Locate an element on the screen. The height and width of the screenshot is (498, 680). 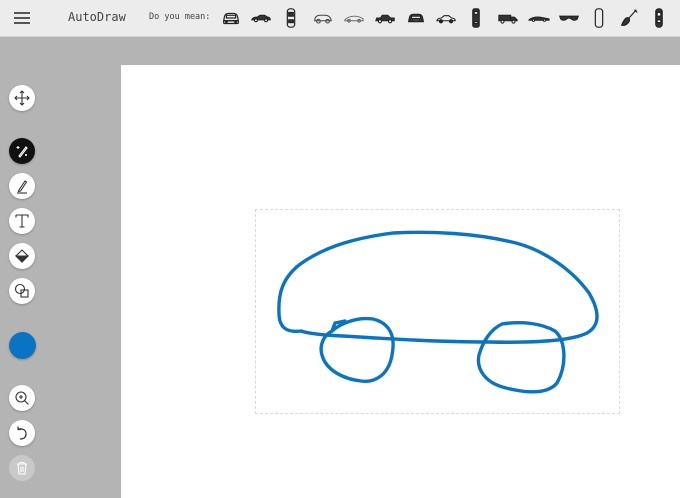
move-icon is located at coordinates (22, 98).